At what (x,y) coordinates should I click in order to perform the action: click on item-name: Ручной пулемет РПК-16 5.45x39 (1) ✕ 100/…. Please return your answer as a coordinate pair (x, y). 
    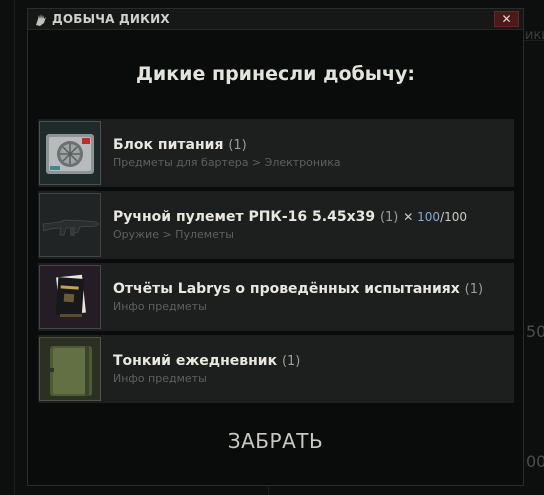
    Looking at the image, I should click on (290, 217).